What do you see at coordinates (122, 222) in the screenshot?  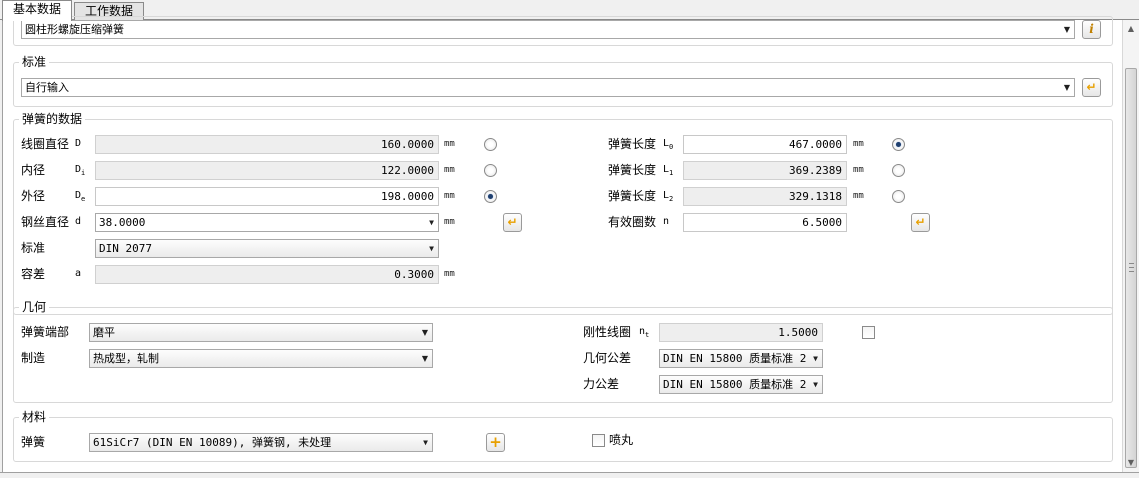 I see `wire-diameter-value: 38.0000` at bounding box center [122, 222].